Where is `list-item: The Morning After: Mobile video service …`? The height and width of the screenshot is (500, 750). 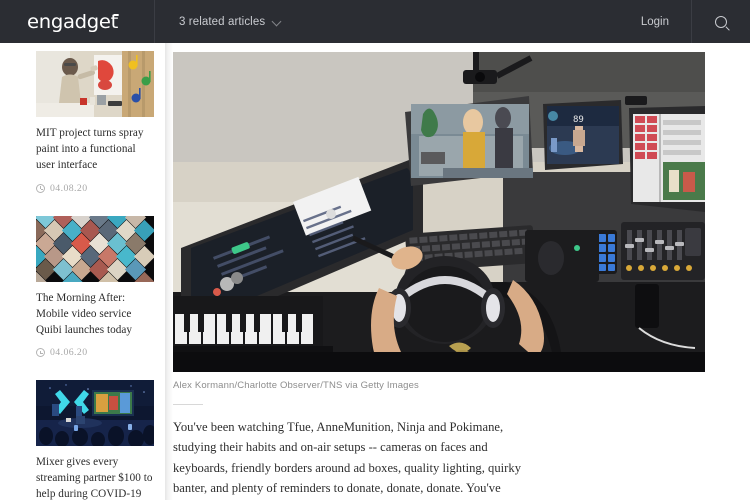
list-item: The Morning After: Mobile video service … is located at coordinates (95, 286).